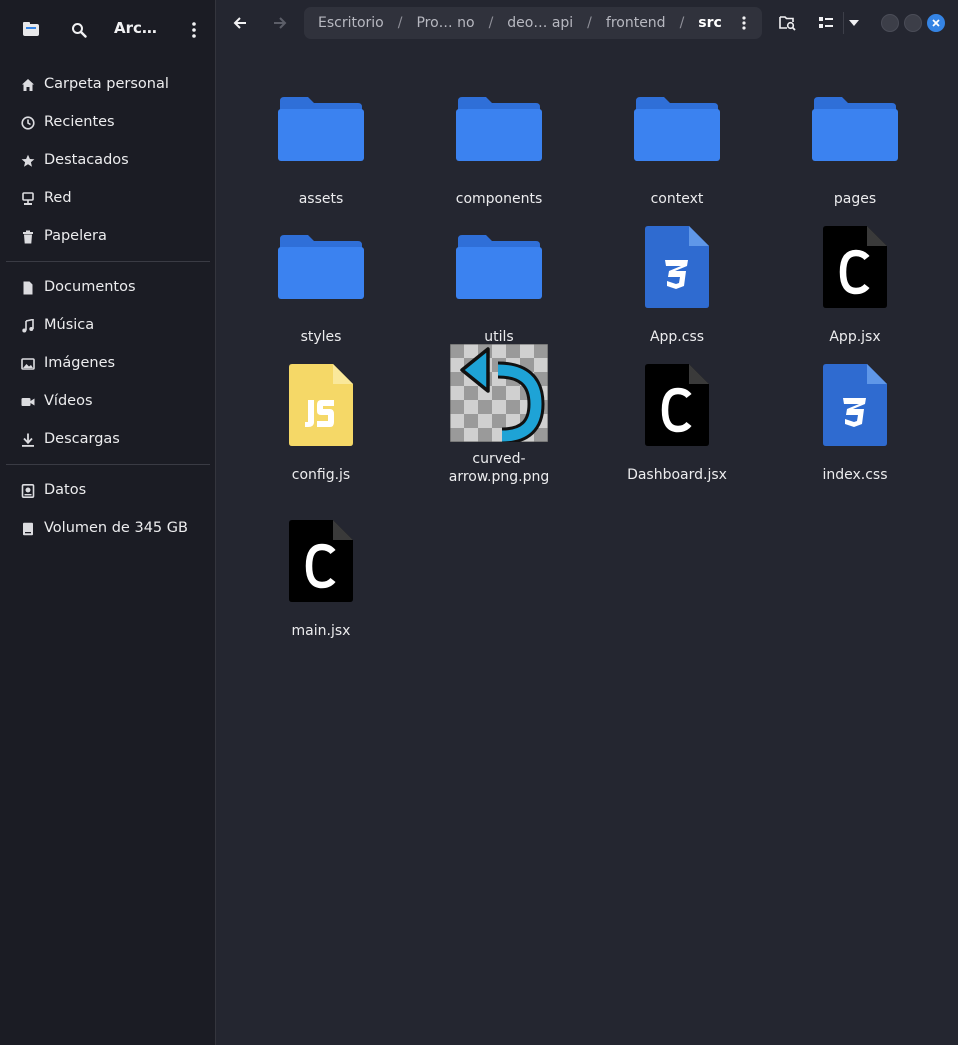  What do you see at coordinates (80, 363) in the screenshot?
I see `sidebar-item-label: Imágenes` at bounding box center [80, 363].